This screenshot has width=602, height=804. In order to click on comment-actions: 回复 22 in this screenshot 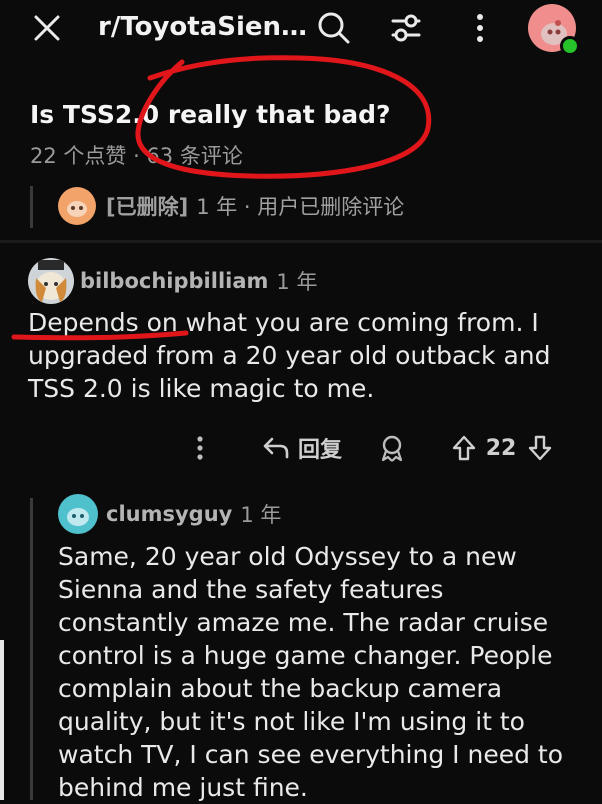, I will do `click(386, 448)`.